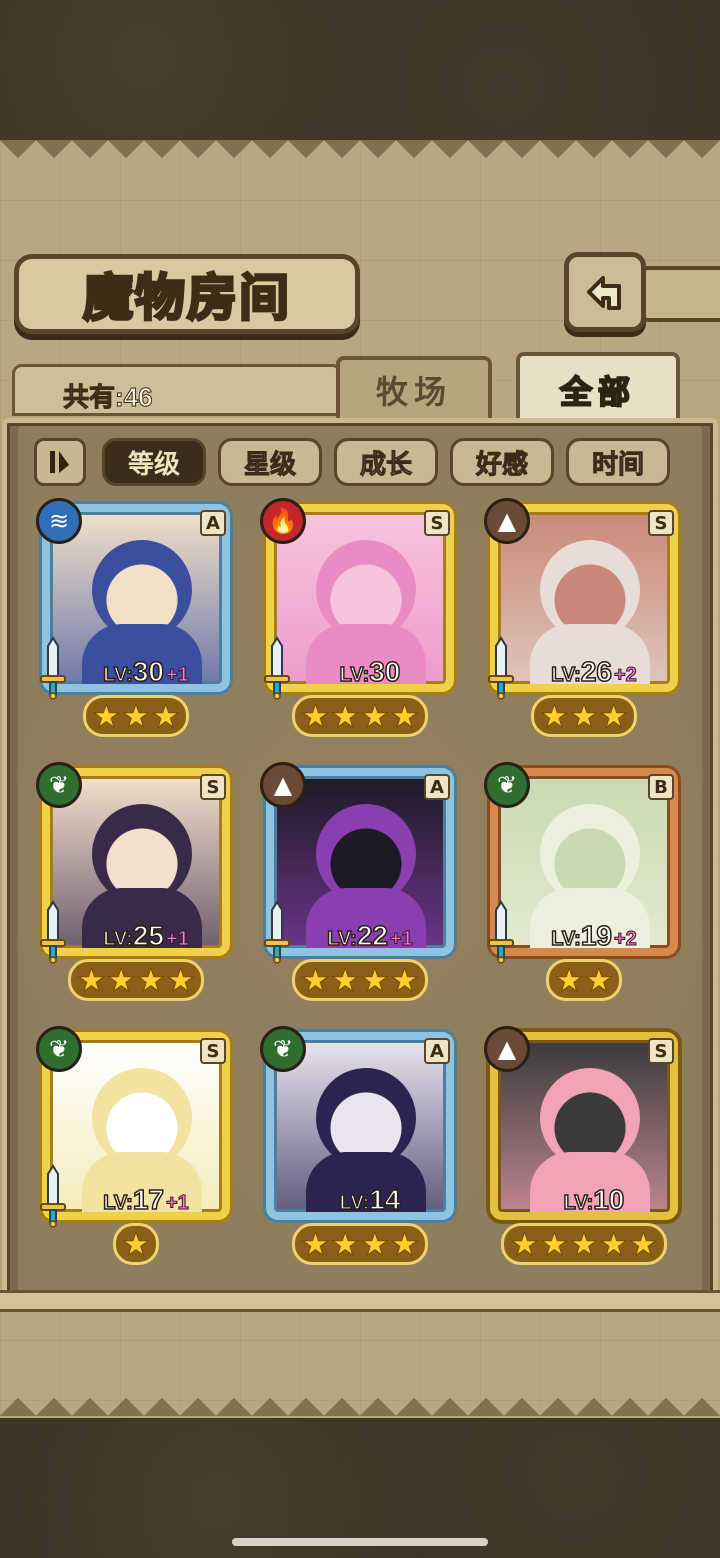 The image size is (720, 1558). Describe the element at coordinates (584, 1149) in the screenshot. I see `monster-card: ▲ S LV: 10 ★ ★ ★ ★ ★` at that location.